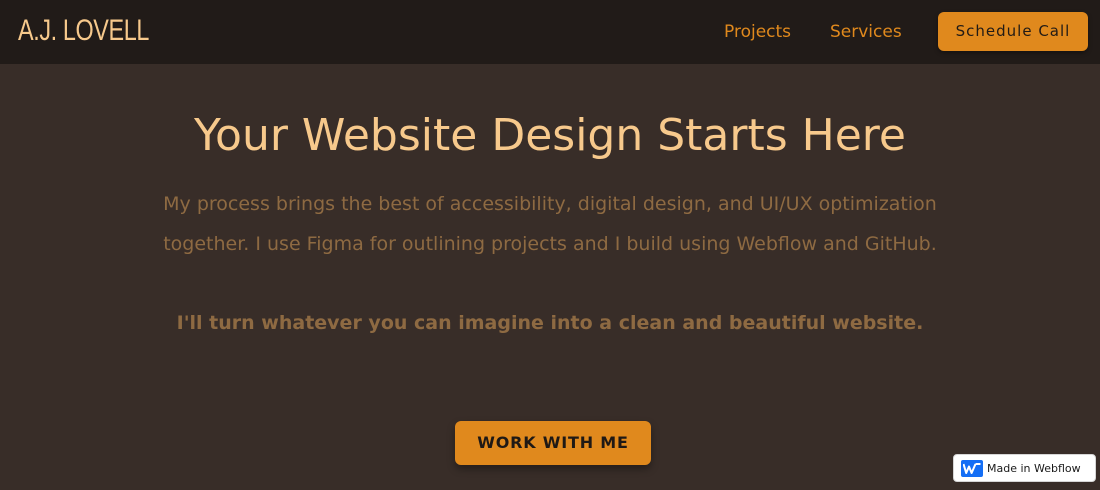  What do you see at coordinates (550, 135) in the screenshot?
I see `hero-title: Your Website Design Starts Here` at bounding box center [550, 135].